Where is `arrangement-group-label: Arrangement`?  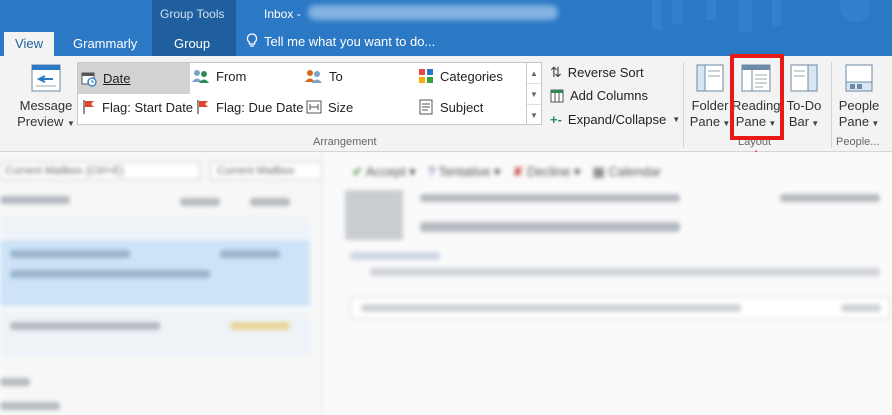 arrangement-group-label: Arrangement is located at coordinates (345, 142).